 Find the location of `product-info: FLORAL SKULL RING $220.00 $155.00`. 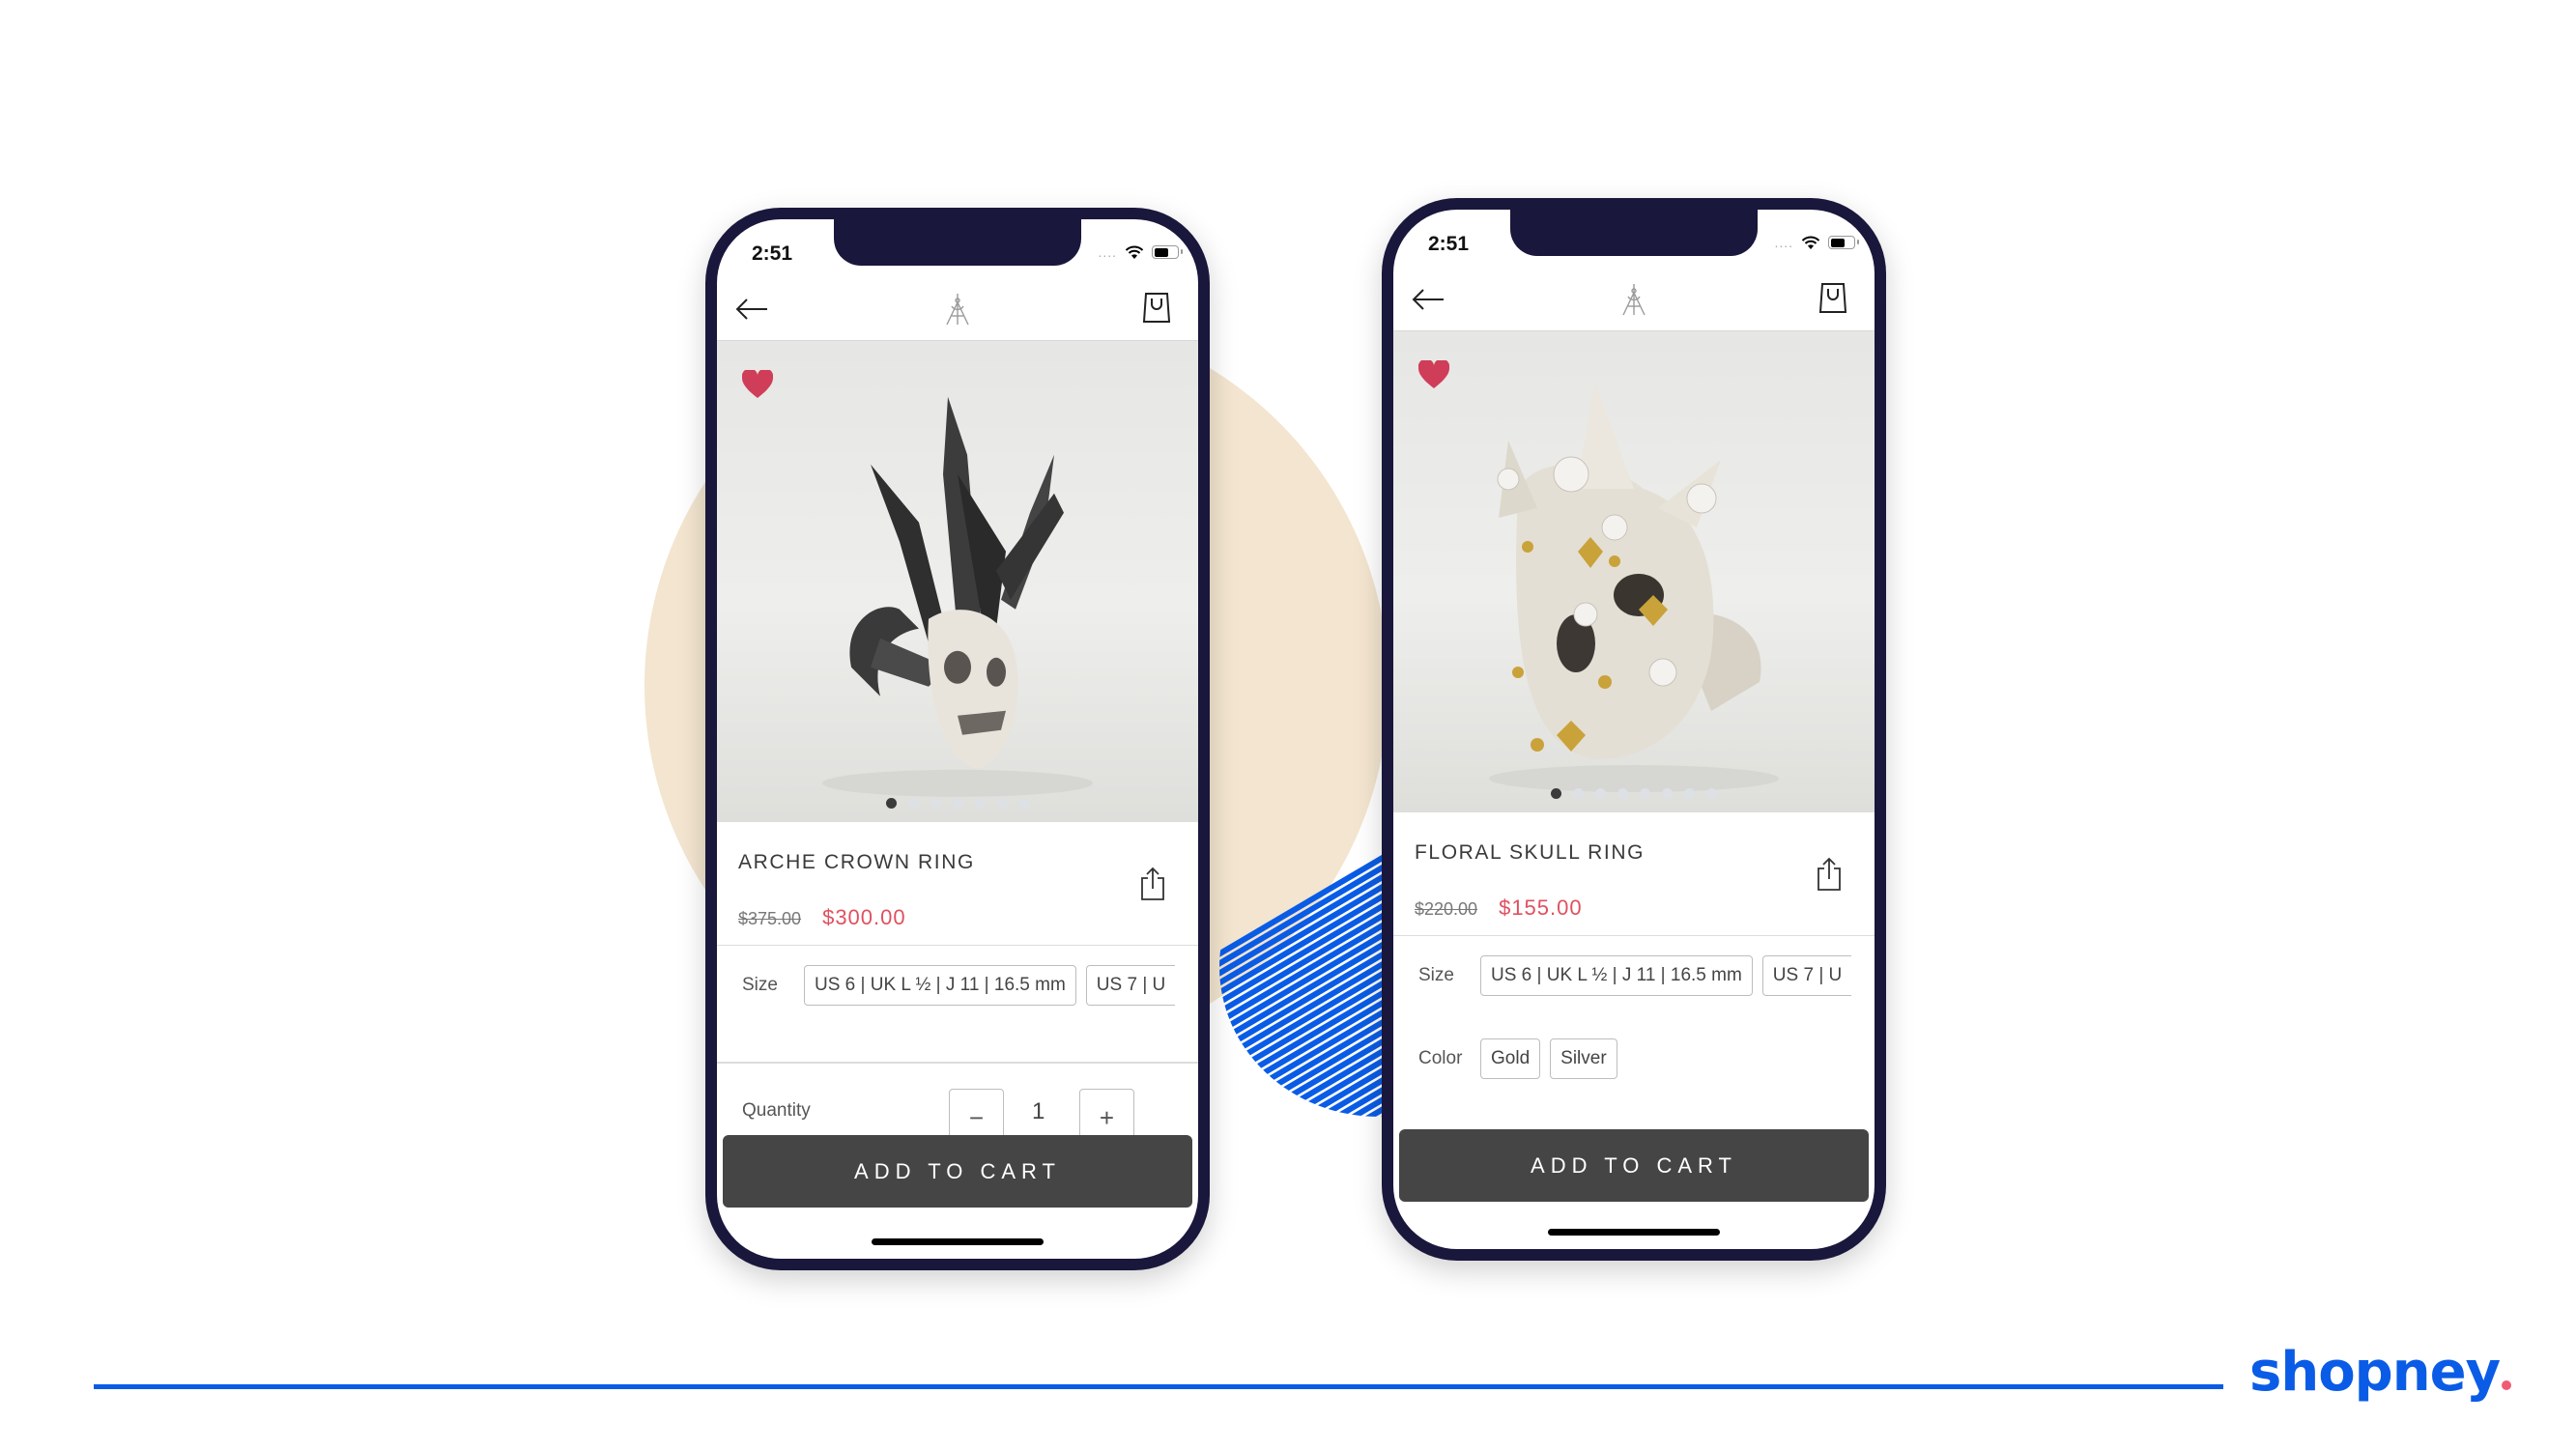

product-info: FLORAL SKULL RING $220.00 $155.00 is located at coordinates (1634, 874).